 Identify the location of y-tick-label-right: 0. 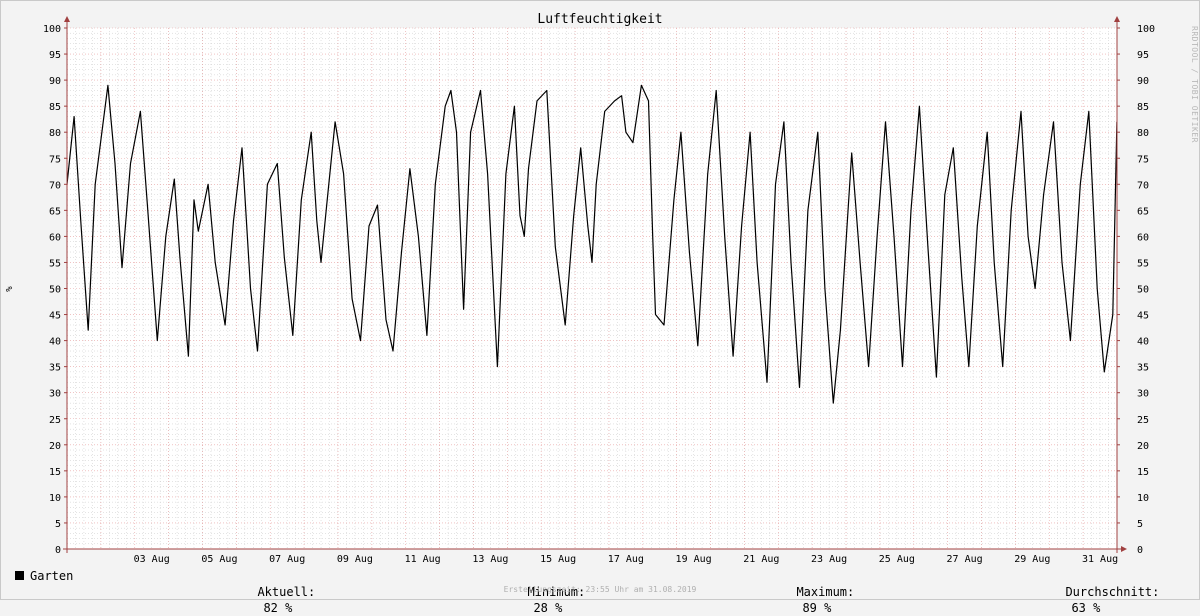
(1140, 550).